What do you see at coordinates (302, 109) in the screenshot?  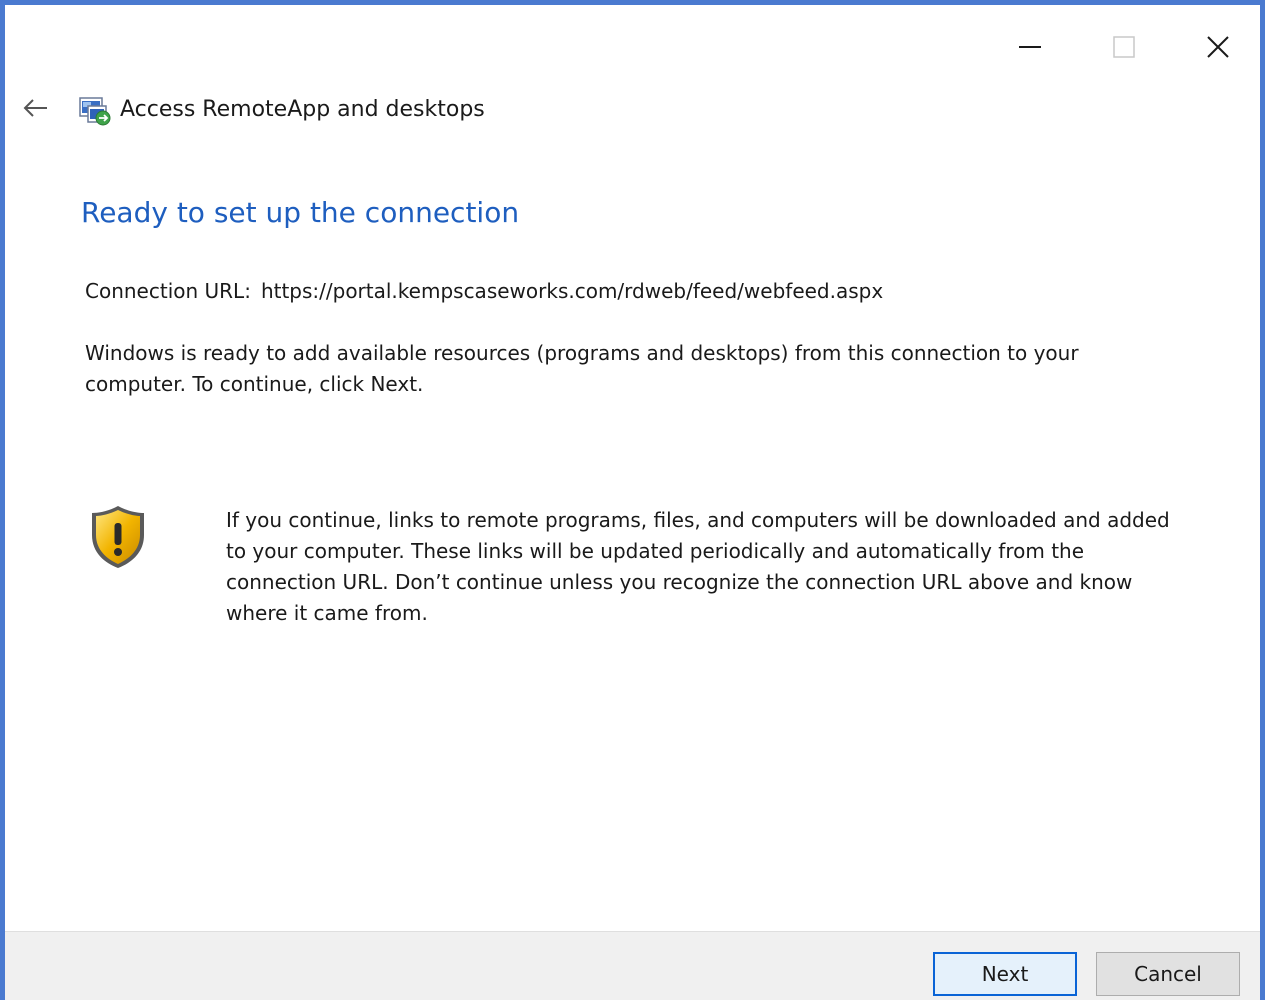 I see `window-title: Access RemoteApp and desktops` at bounding box center [302, 109].